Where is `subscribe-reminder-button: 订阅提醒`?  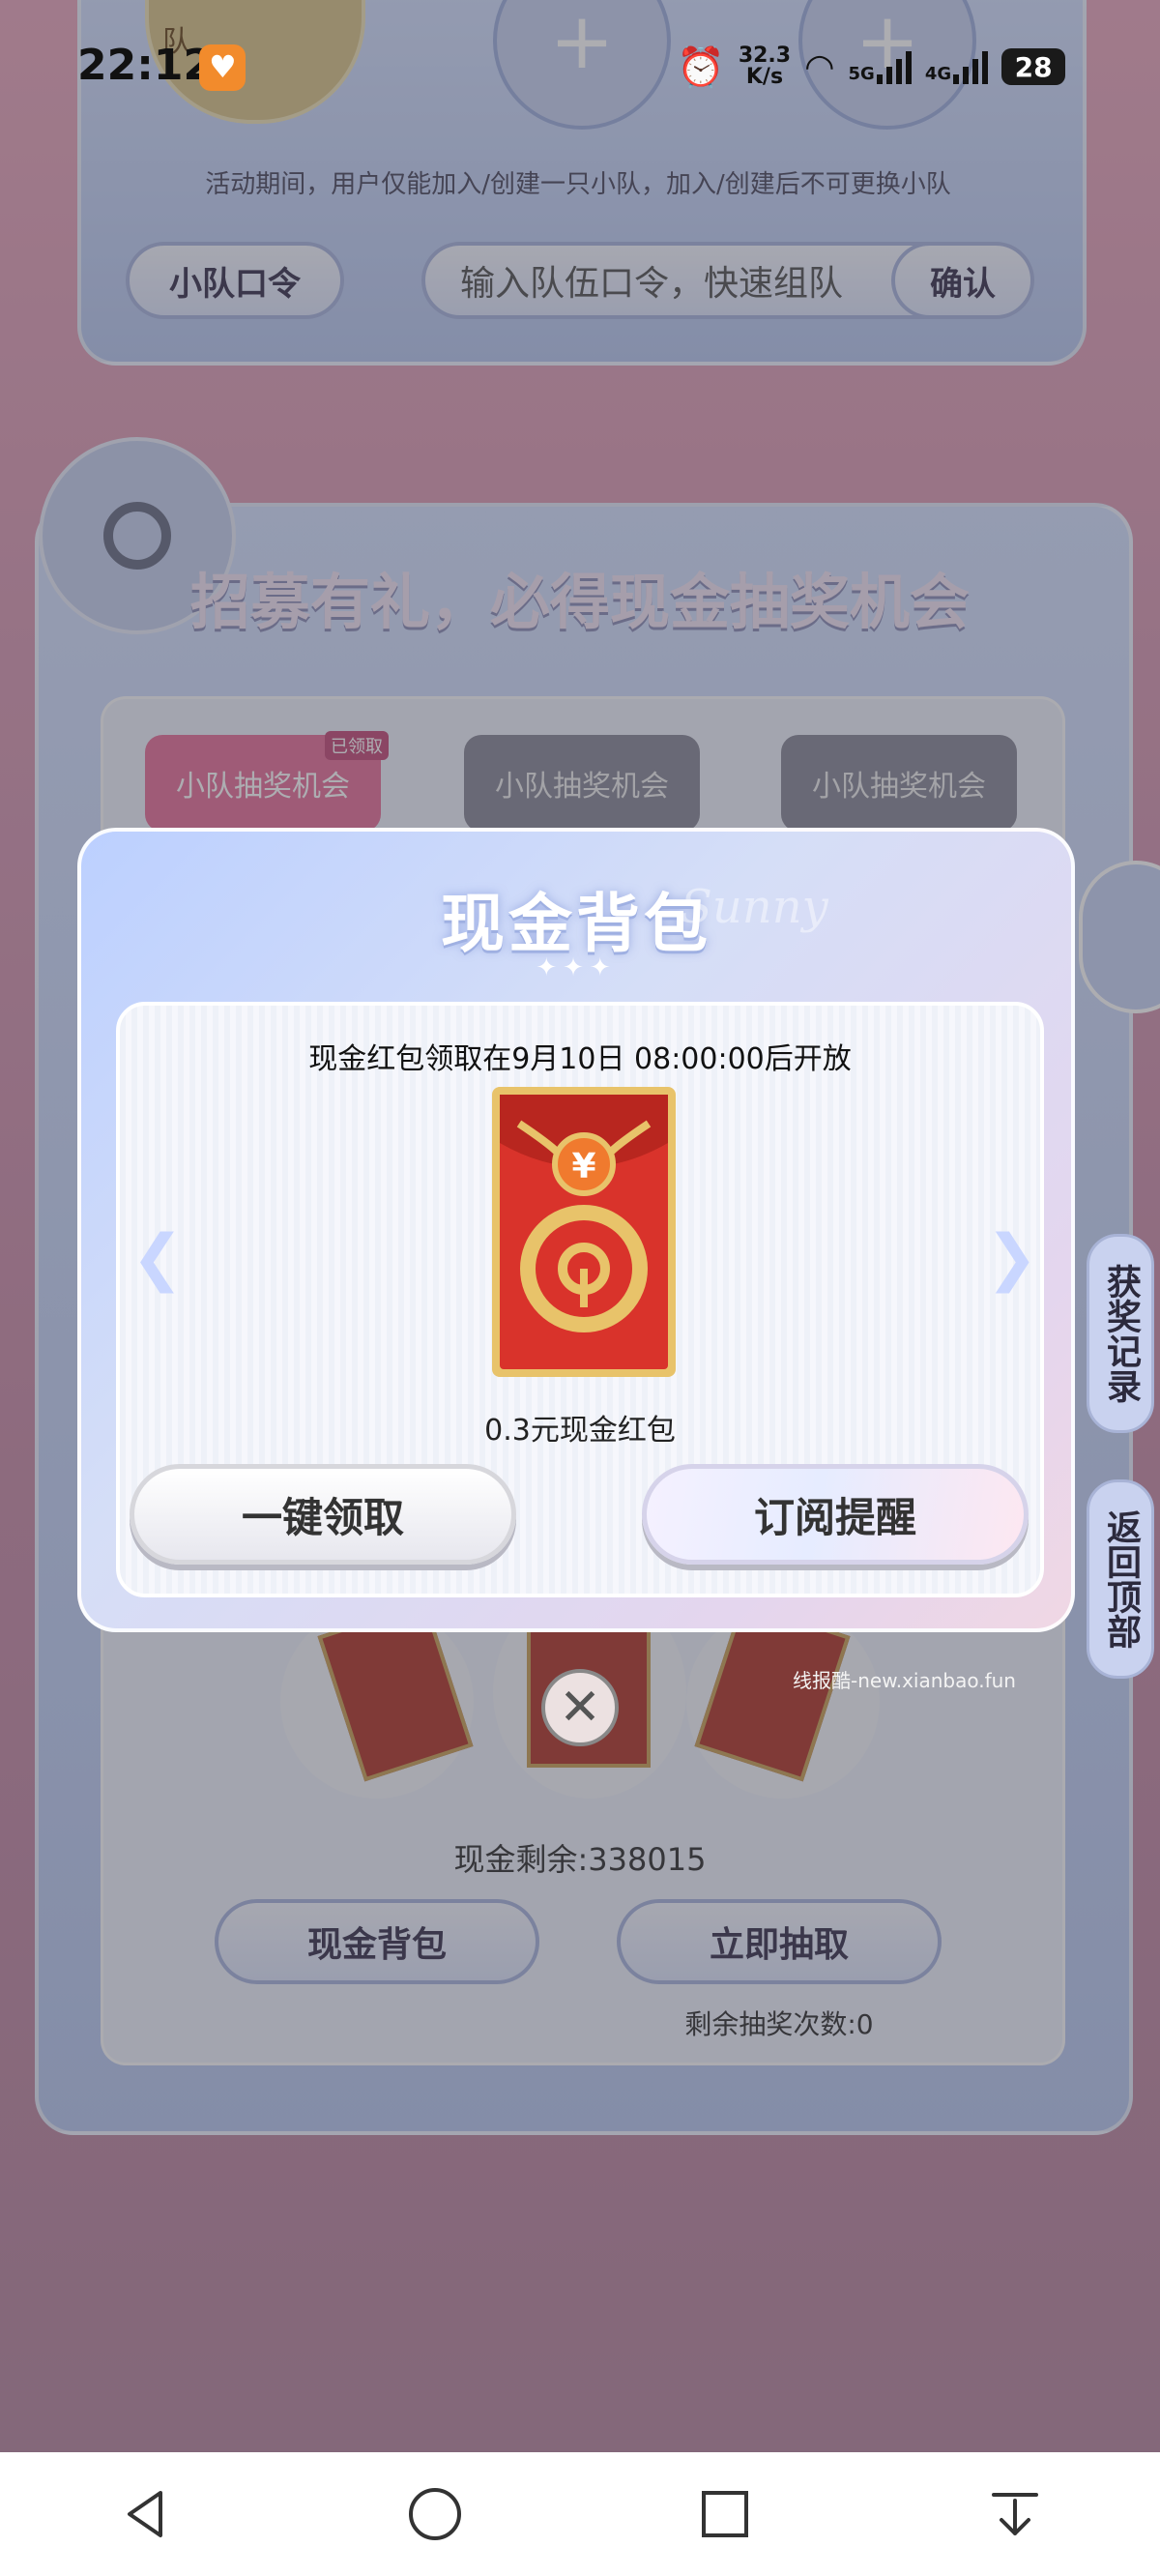 subscribe-reminder-button: 订阅提醒 is located at coordinates (836, 1514).